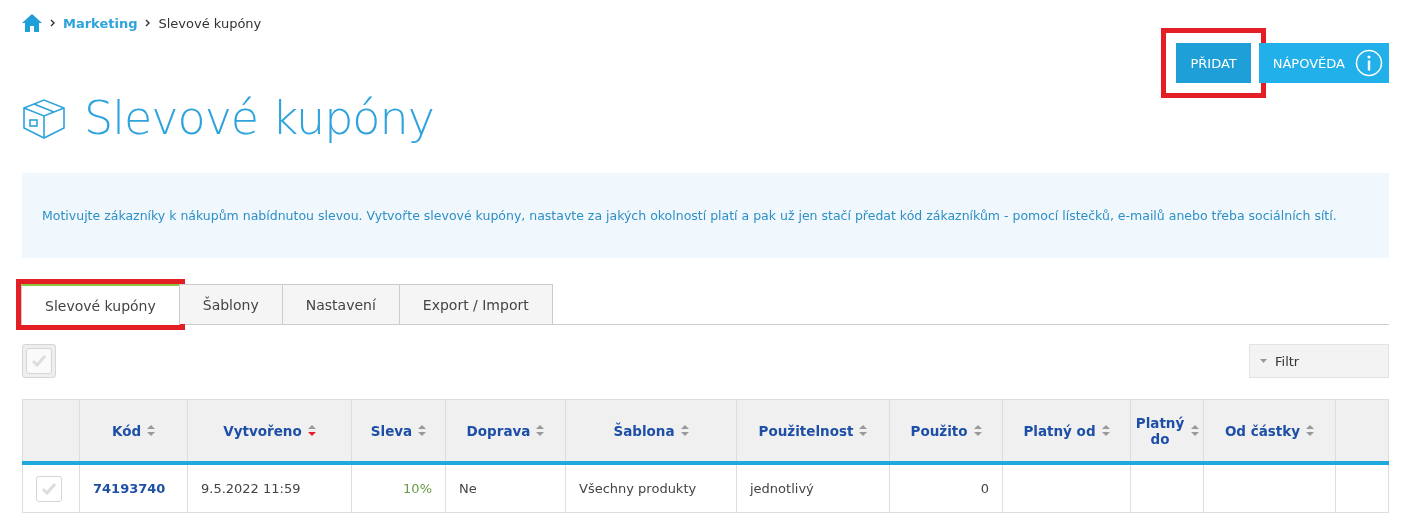 This screenshot has width=1412, height=517. Describe the element at coordinates (259, 118) in the screenshot. I see `page-title: Slevové kupóny` at that location.